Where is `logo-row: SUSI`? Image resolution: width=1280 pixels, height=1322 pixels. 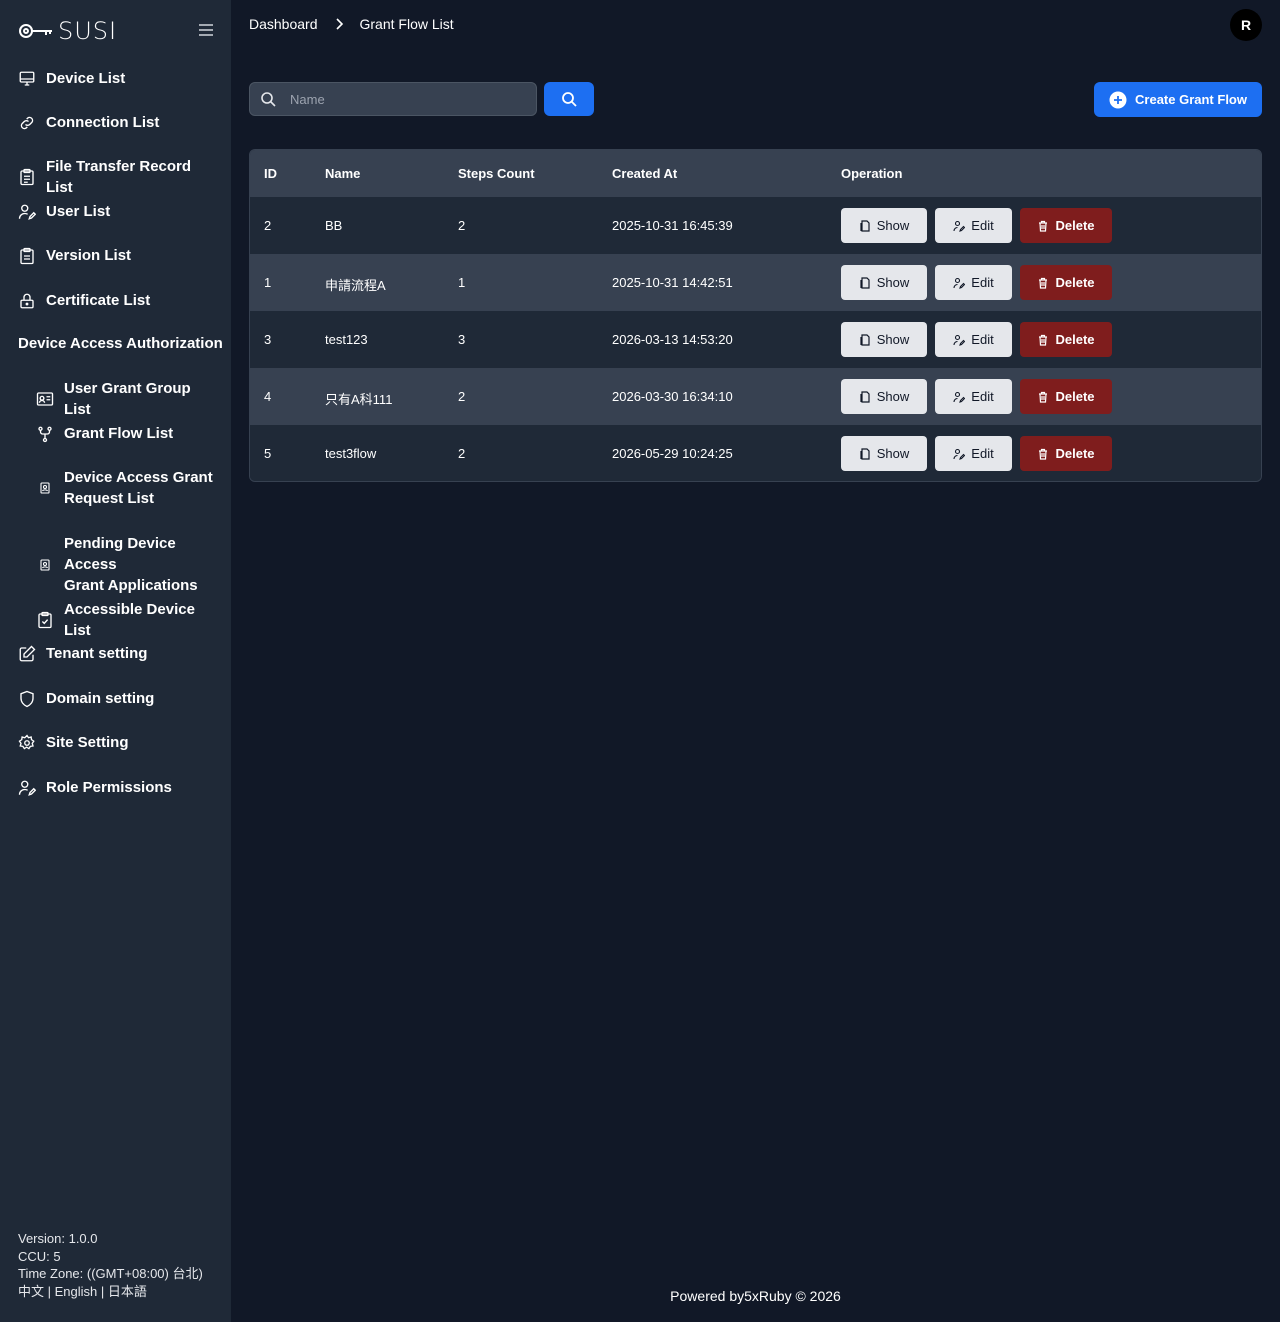 logo-row: SUSI is located at coordinates (116, 31).